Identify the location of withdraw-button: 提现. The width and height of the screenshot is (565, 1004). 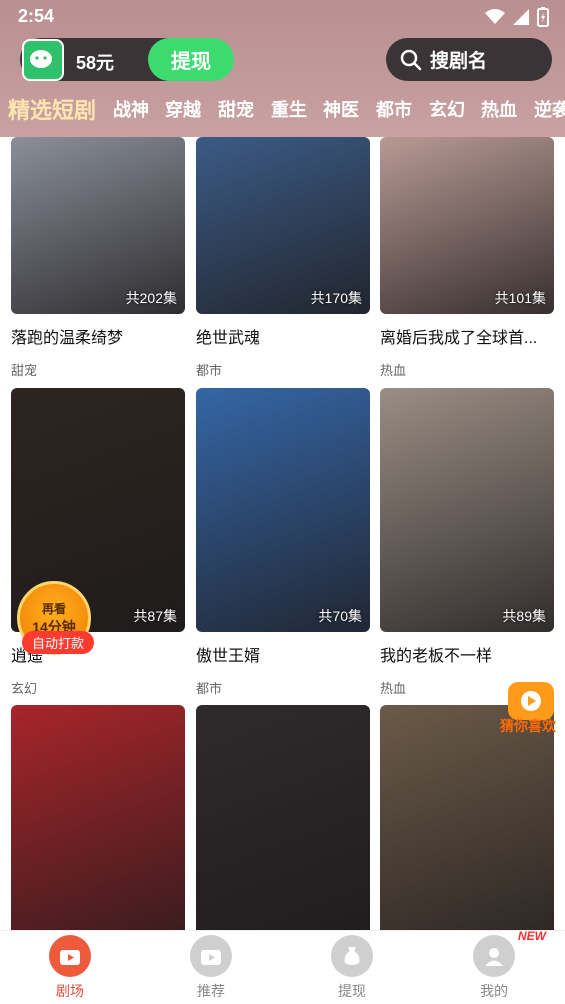
(191, 59).